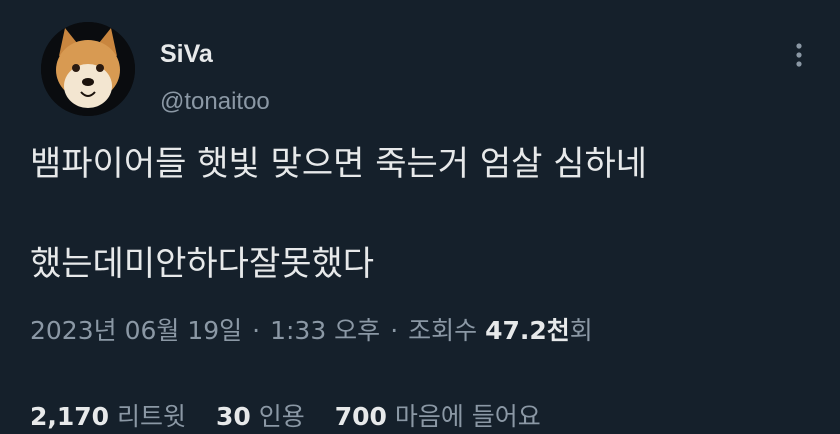  Describe the element at coordinates (281, 416) in the screenshot. I see `quotes-label: 인용` at that location.